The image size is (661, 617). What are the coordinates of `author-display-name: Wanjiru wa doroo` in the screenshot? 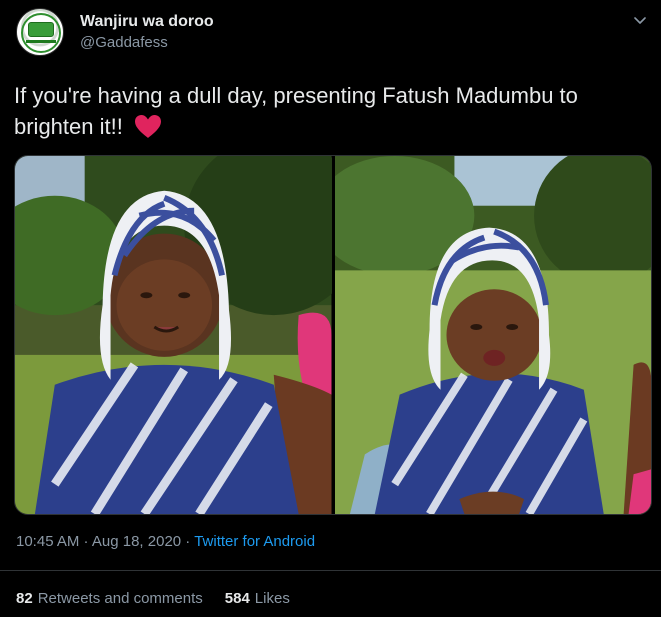 It's located at (147, 21).